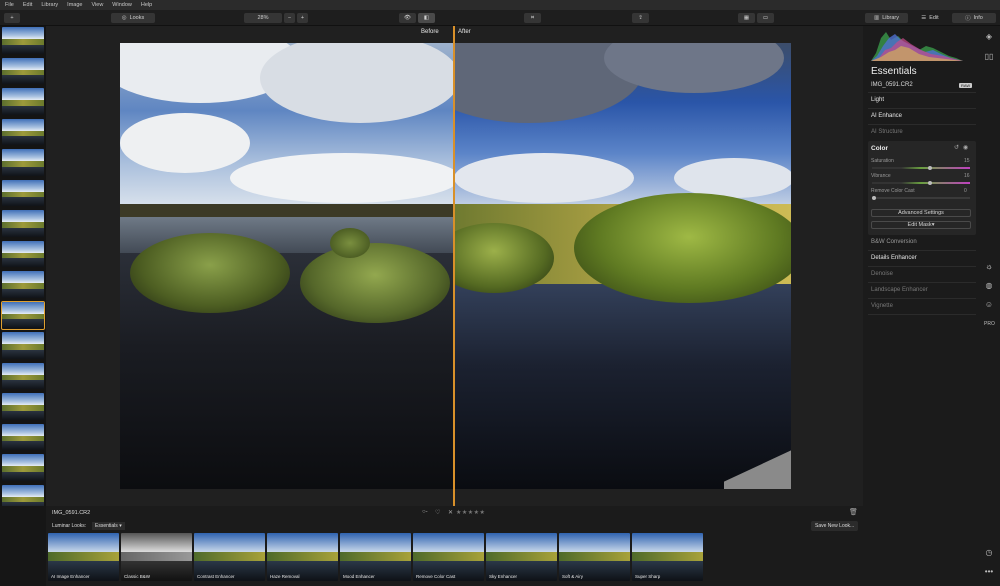 The width and height of the screenshot is (1000, 586). I want to click on tab-library: ▥ Library, so click(886, 18).